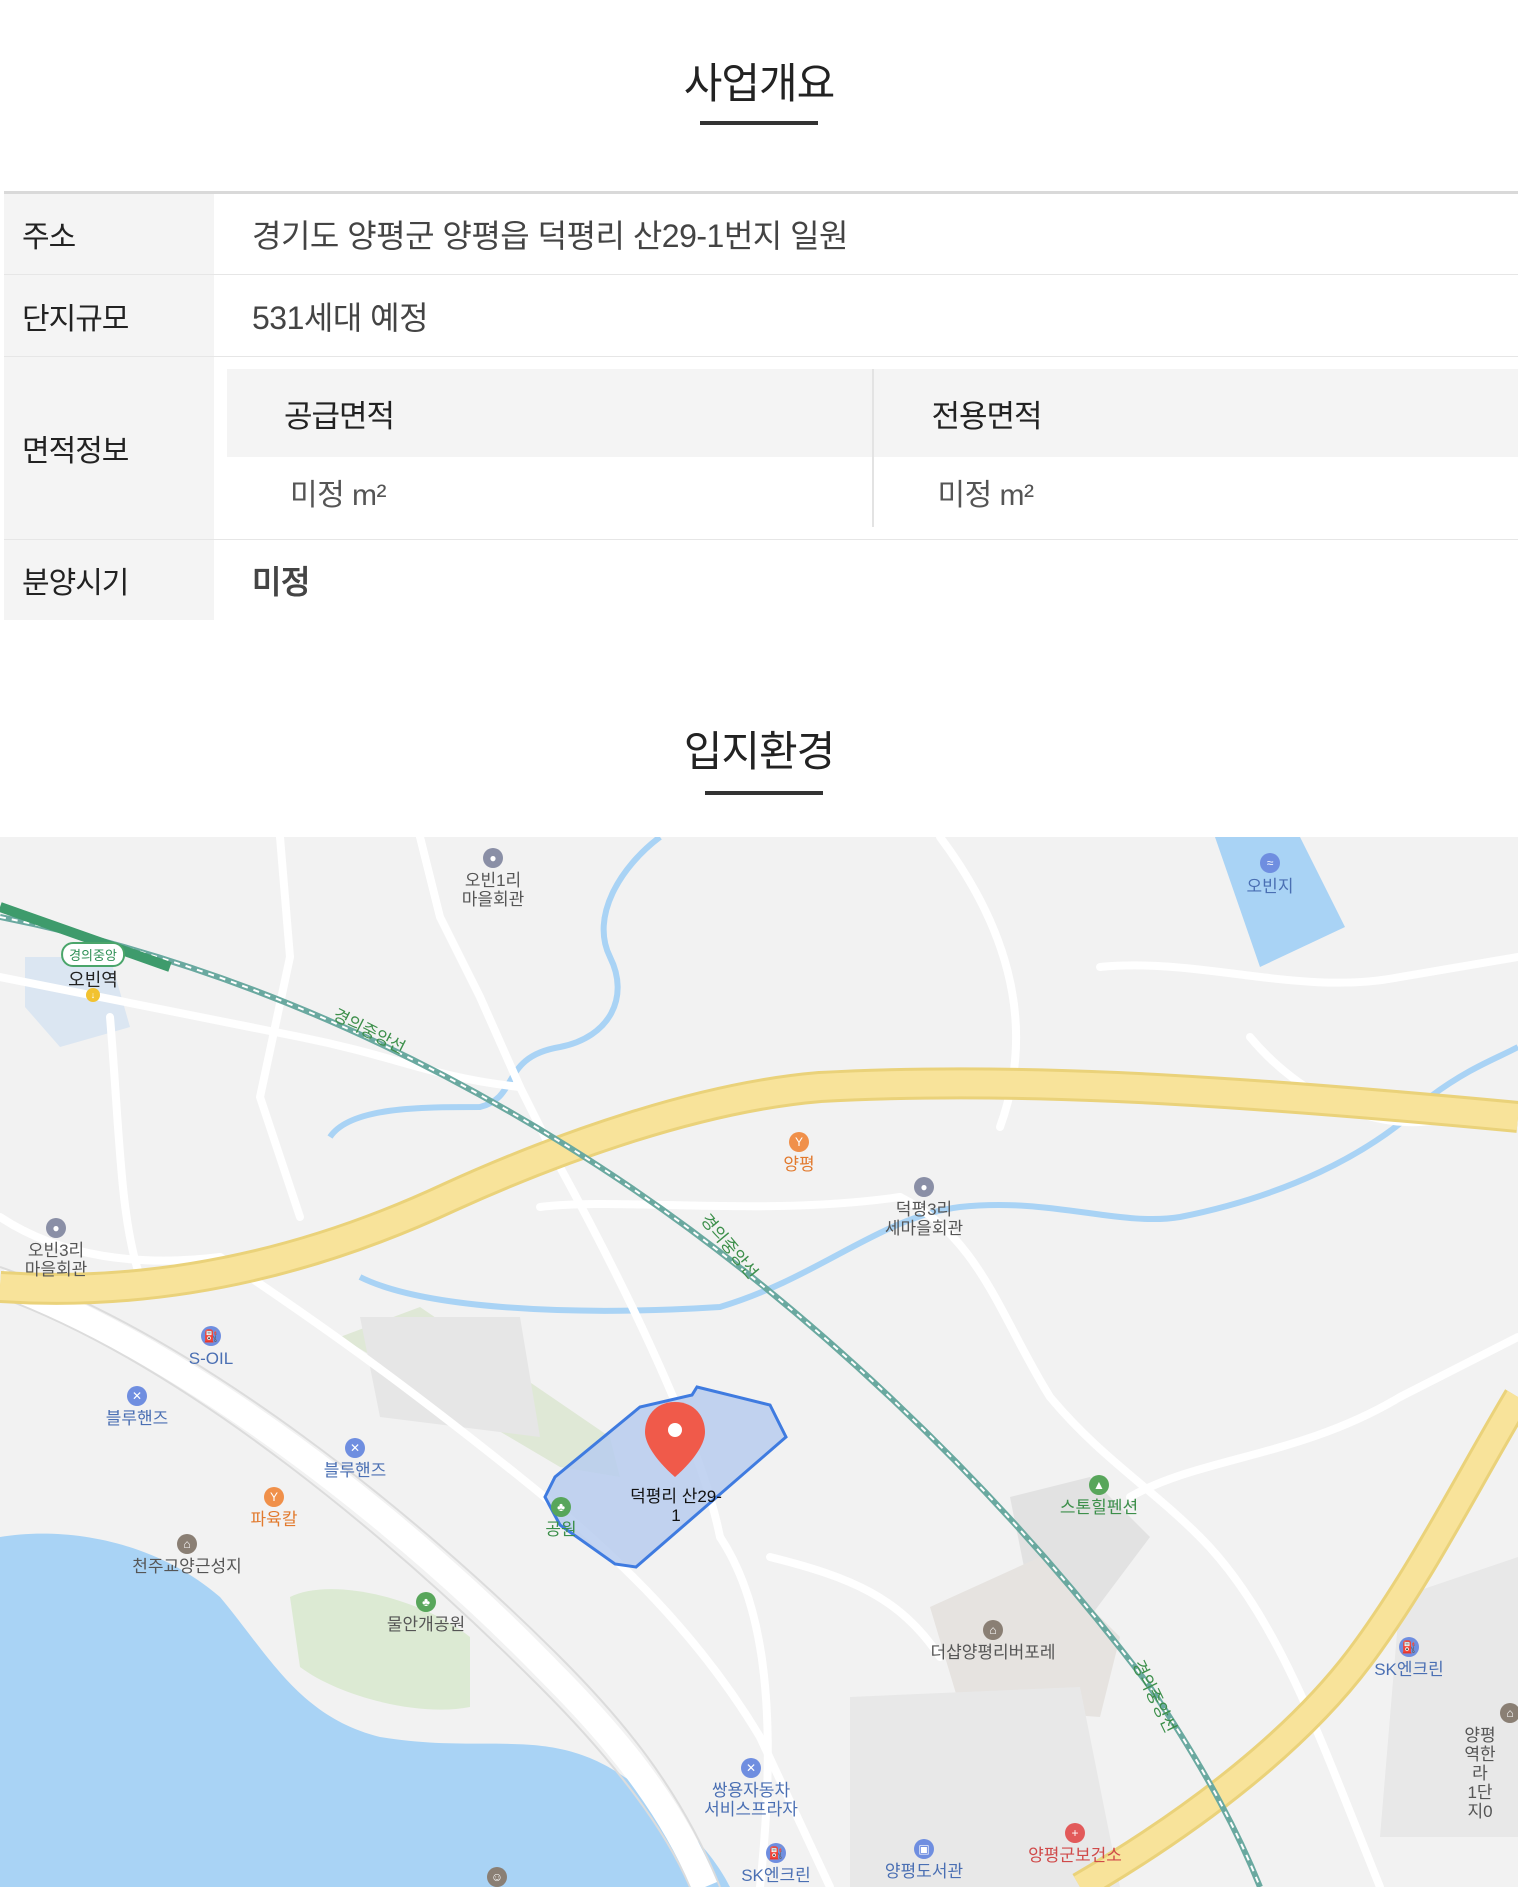 The height and width of the screenshot is (1887, 1518). I want to click on theater-icon: ☺, so click(497, 1877).